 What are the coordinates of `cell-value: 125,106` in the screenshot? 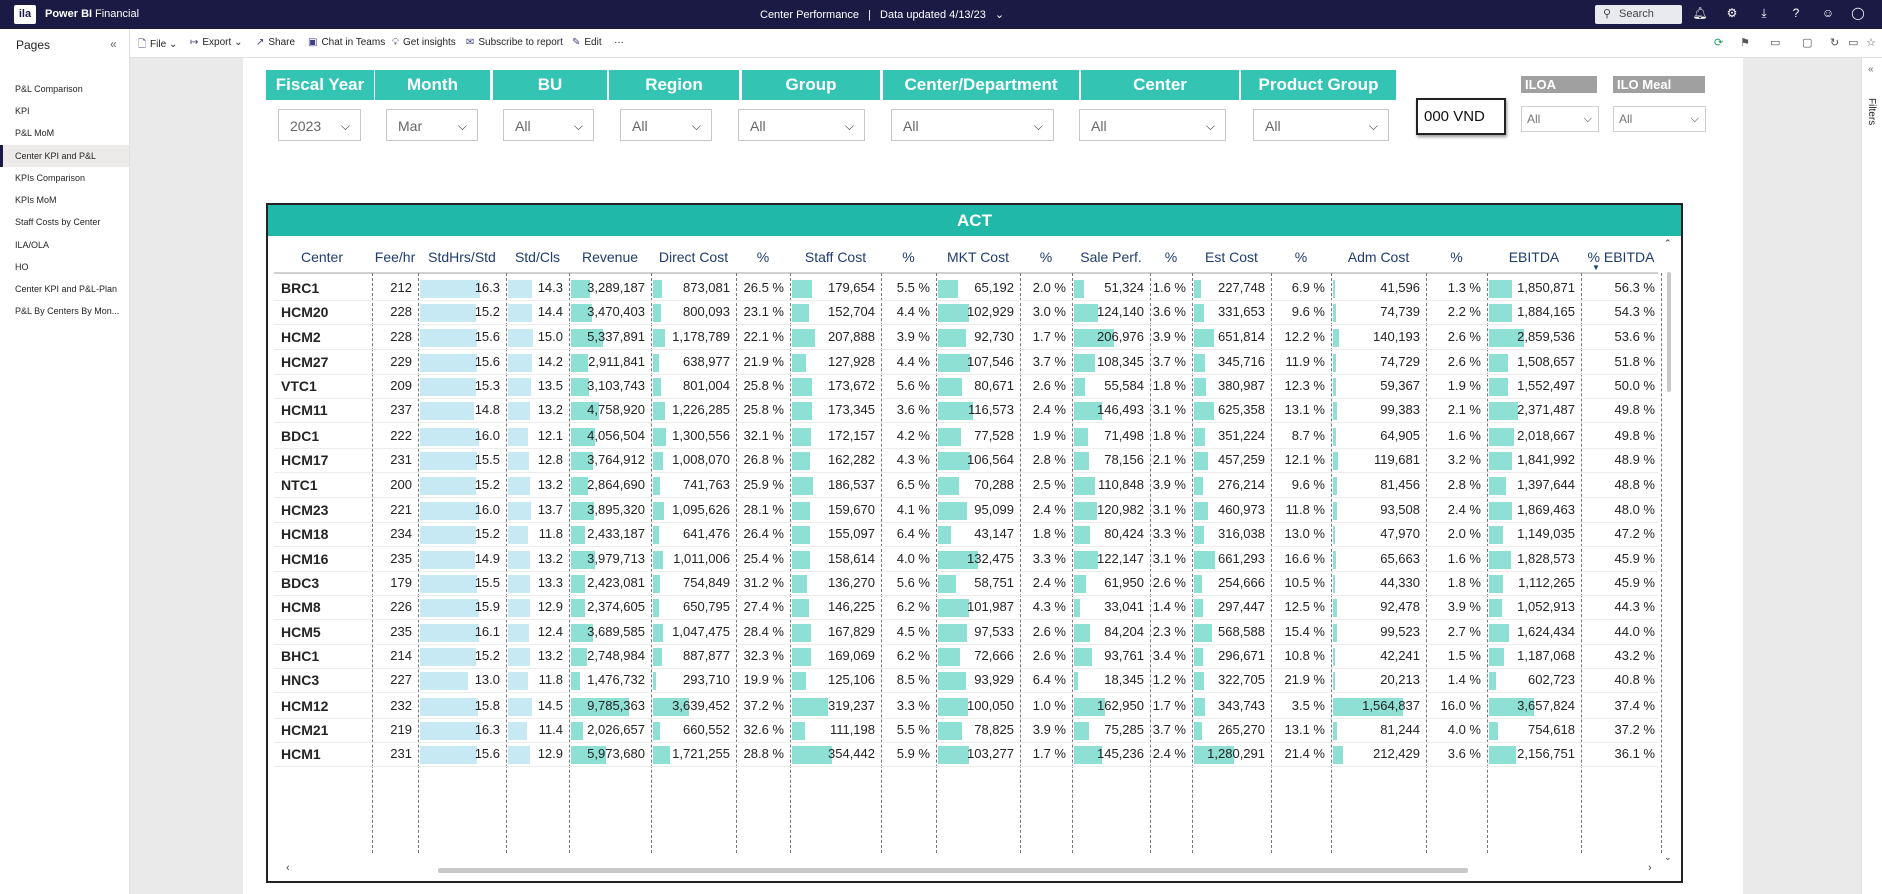 It's located at (851, 679).